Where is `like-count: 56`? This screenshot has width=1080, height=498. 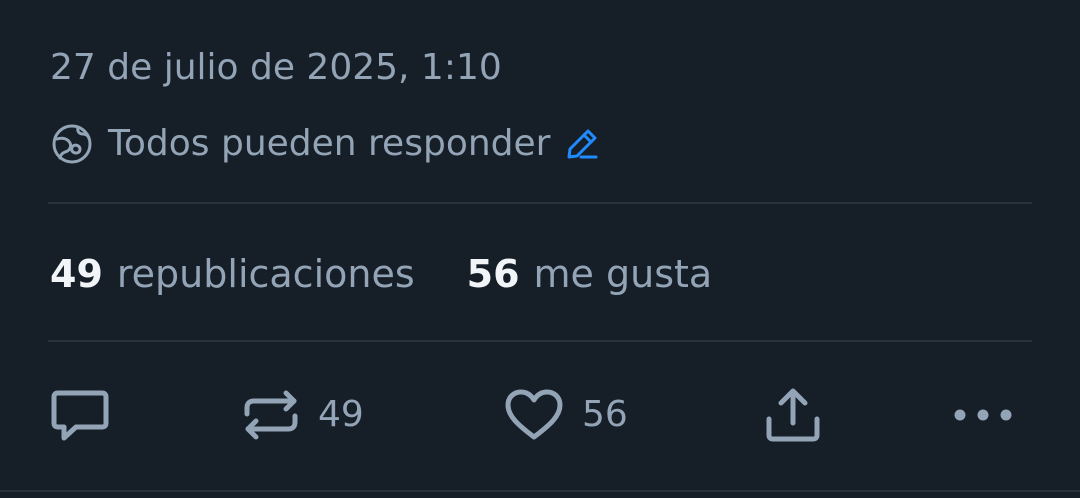
like-count: 56 is located at coordinates (493, 274).